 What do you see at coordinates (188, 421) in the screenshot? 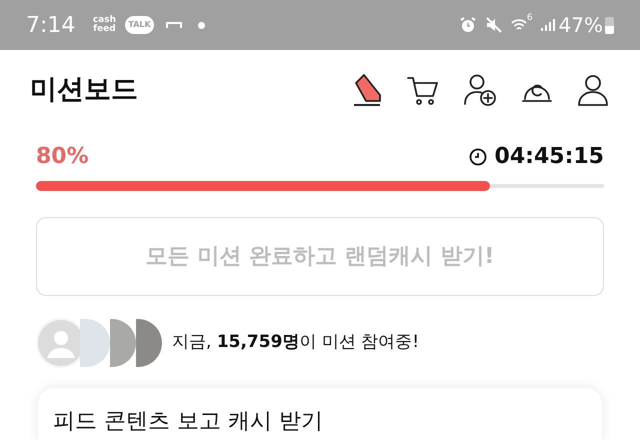
I see `card-title: 피드 콘텐츠 보고 캐시 받기` at bounding box center [188, 421].